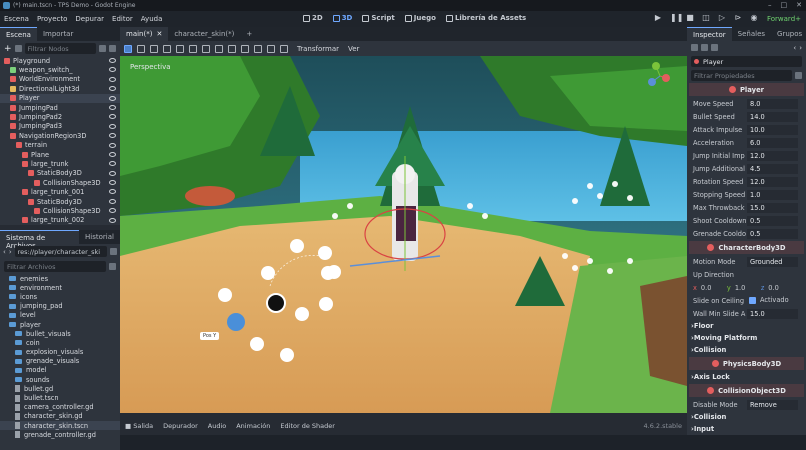 The image size is (806, 450). What do you see at coordinates (284, 48) in the screenshot?
I see `more-icon` at bounding box center [284, 48].